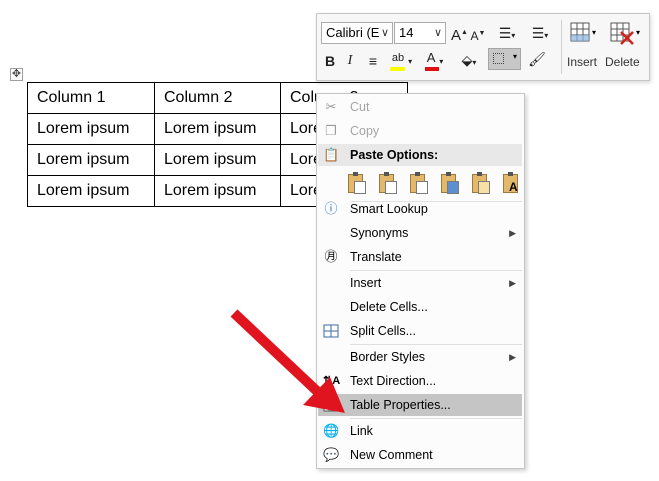  What do you see at coordinates (365, 131) in the screenshot?
I see `menu-item-label: Copy` at bounding box center [365, 131].